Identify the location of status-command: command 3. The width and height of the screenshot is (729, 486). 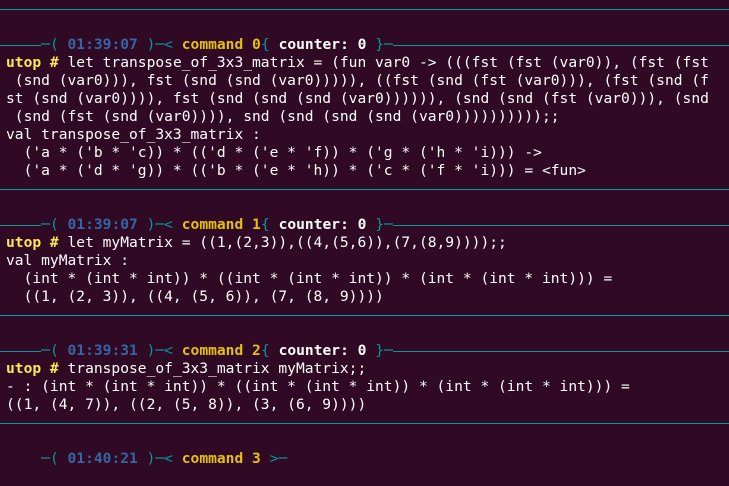
(221, 458).